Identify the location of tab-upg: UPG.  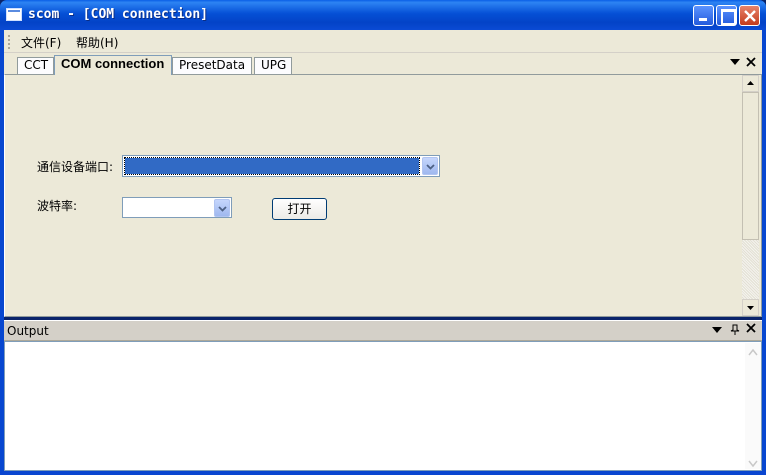
(273, 65).